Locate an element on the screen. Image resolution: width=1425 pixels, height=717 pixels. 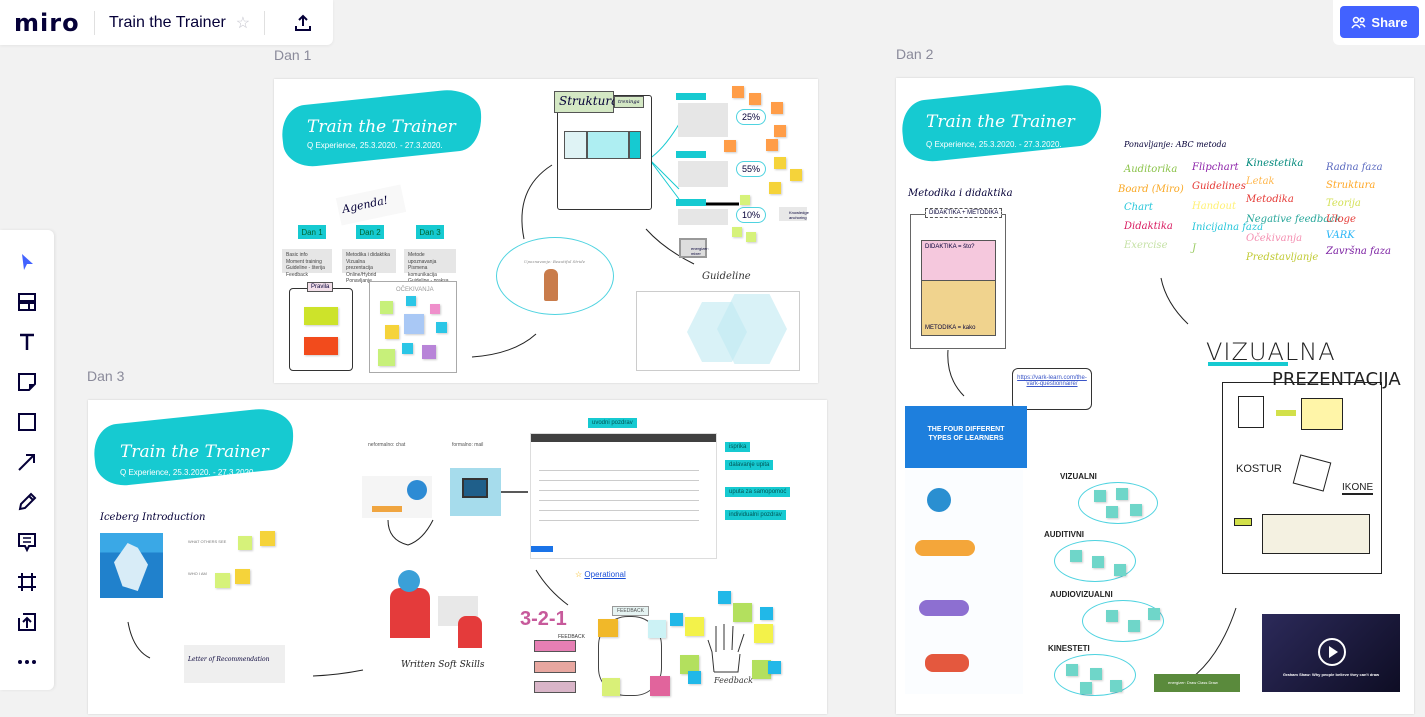
star-icon: ☆ is located at coordinates (243, 23).